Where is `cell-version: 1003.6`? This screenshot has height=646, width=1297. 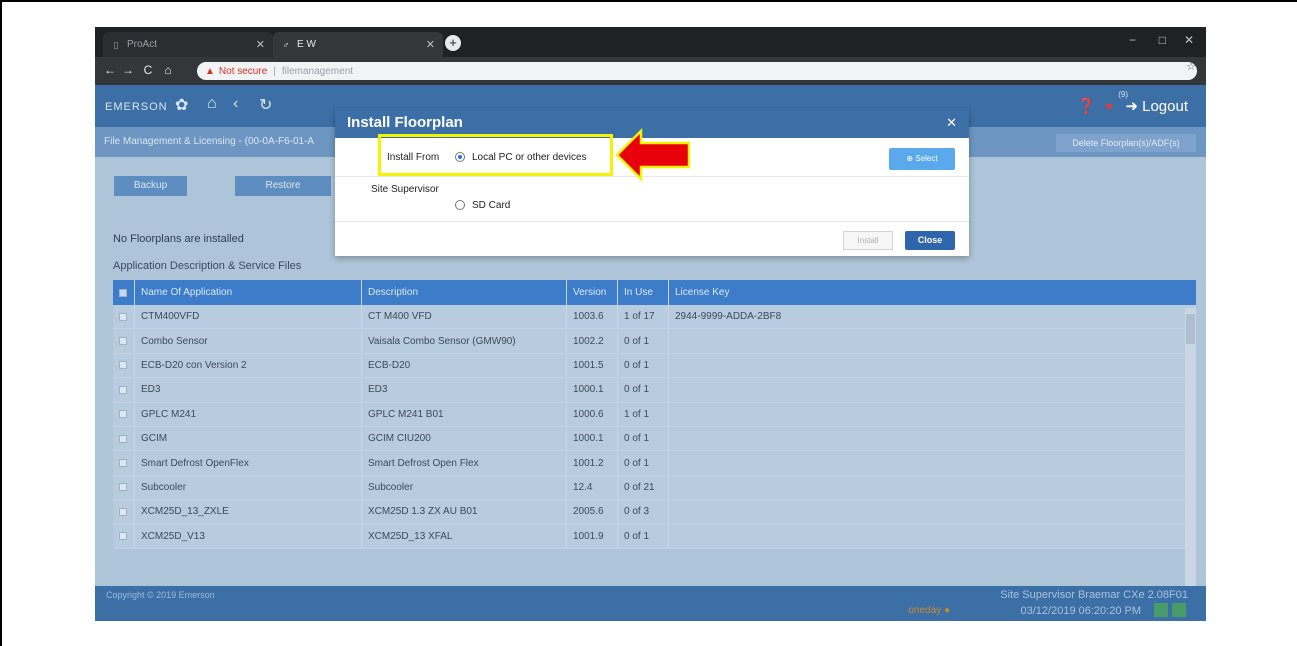 cell-version: 1003.6 is located at coordinates (592, 317).